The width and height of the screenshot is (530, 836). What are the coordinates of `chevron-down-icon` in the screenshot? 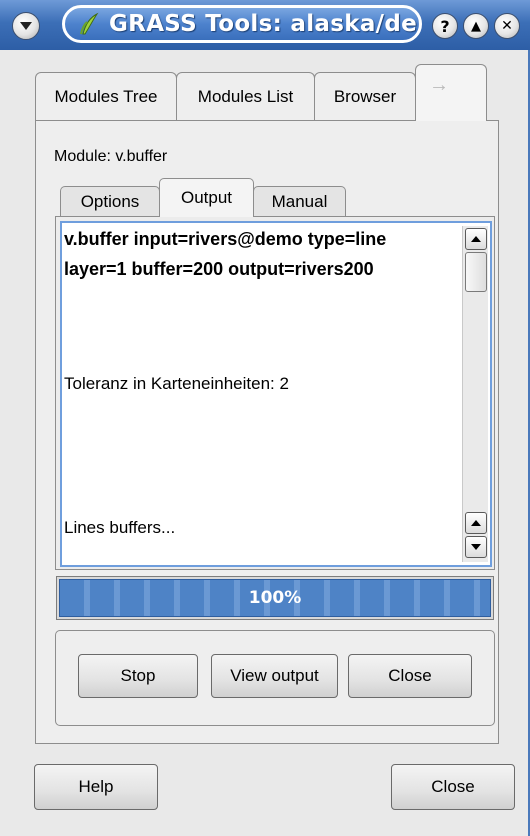 It's located at (26, 26).